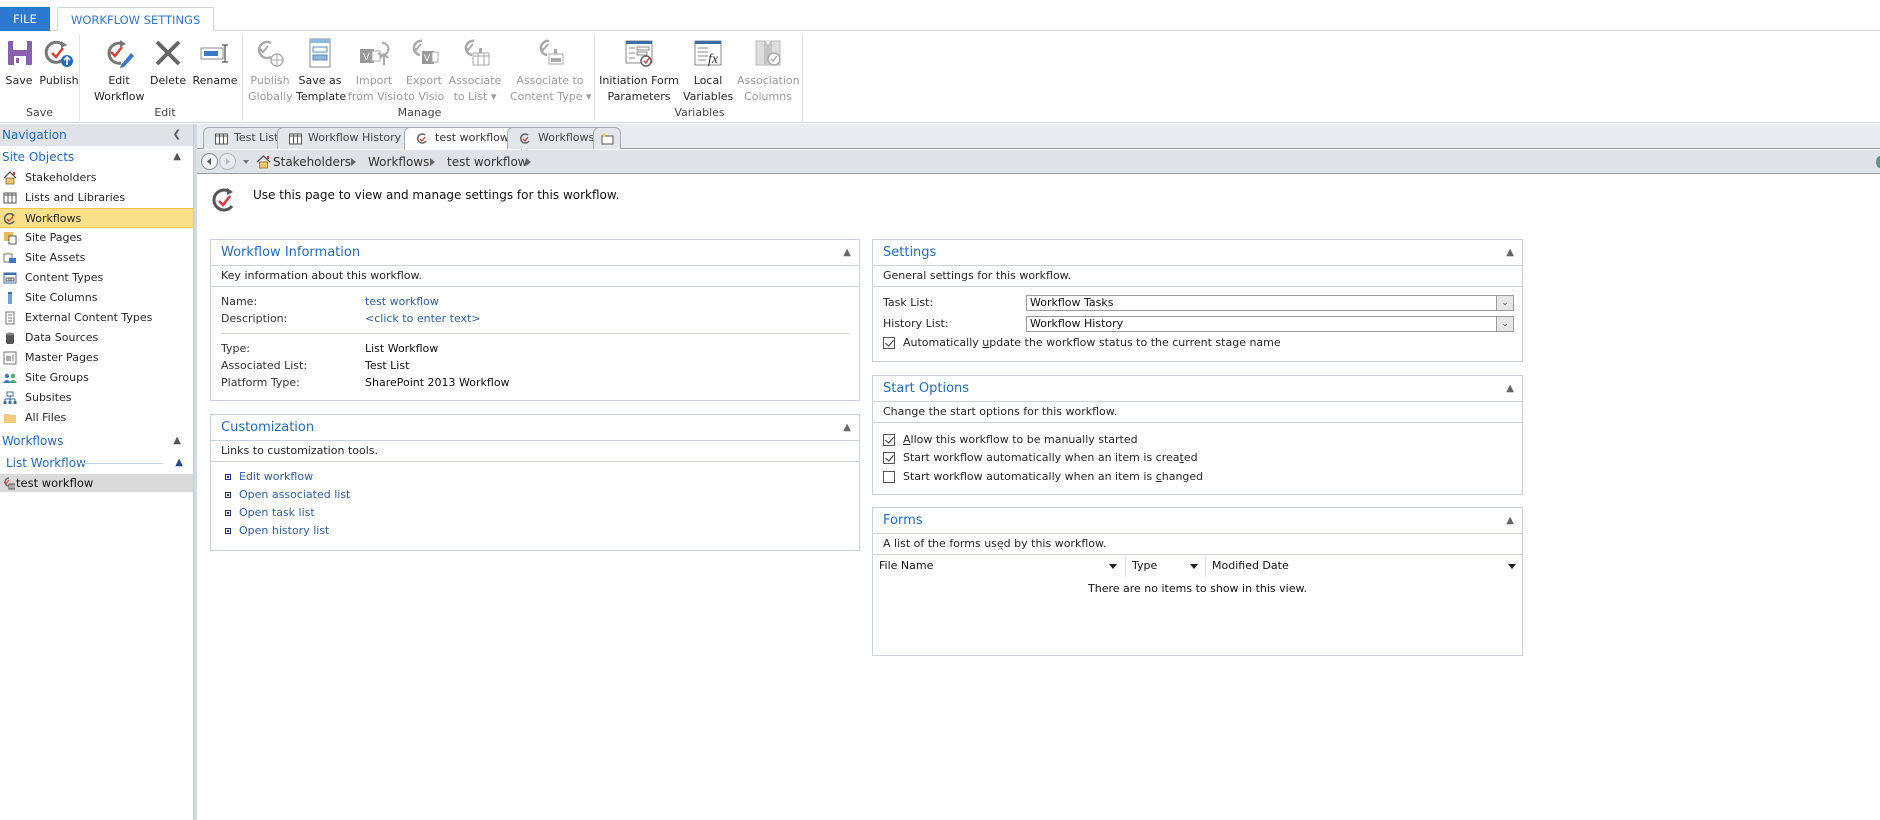 This screenshot has width=1880, height=820. I want to click on nav-item-master-pages: Master Pages, so click(96, 358).